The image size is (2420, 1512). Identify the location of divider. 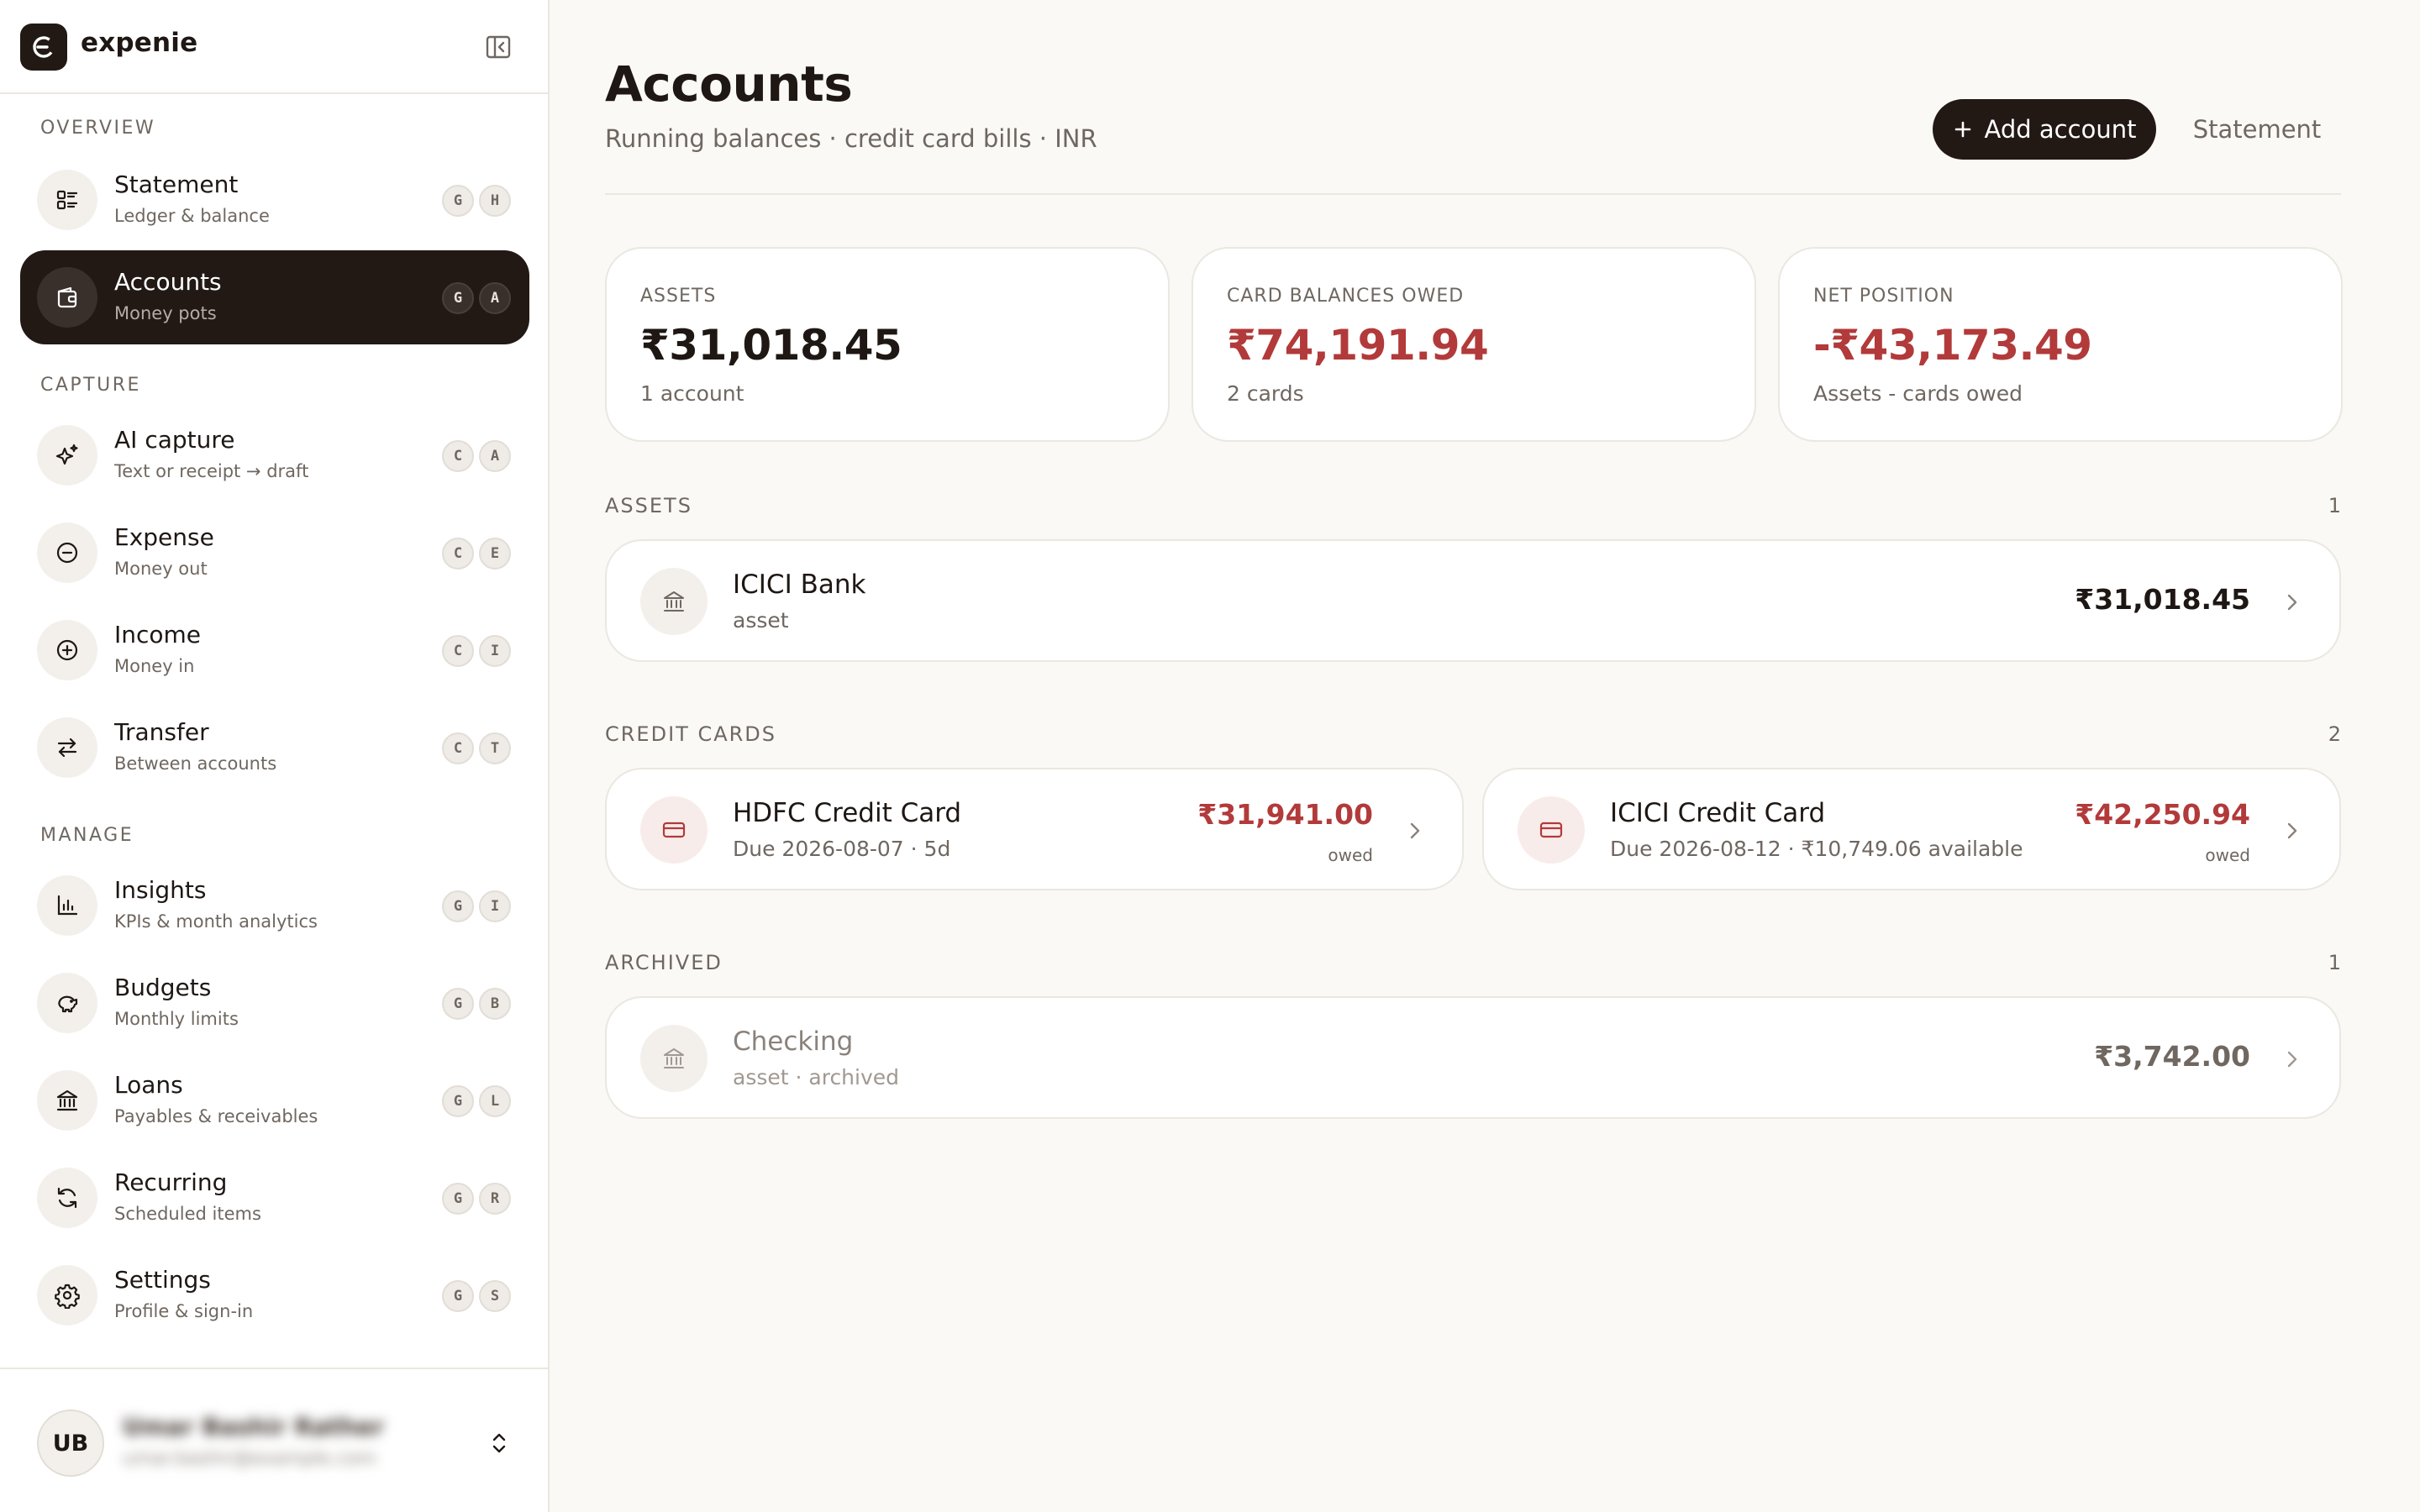
(1473, 194).